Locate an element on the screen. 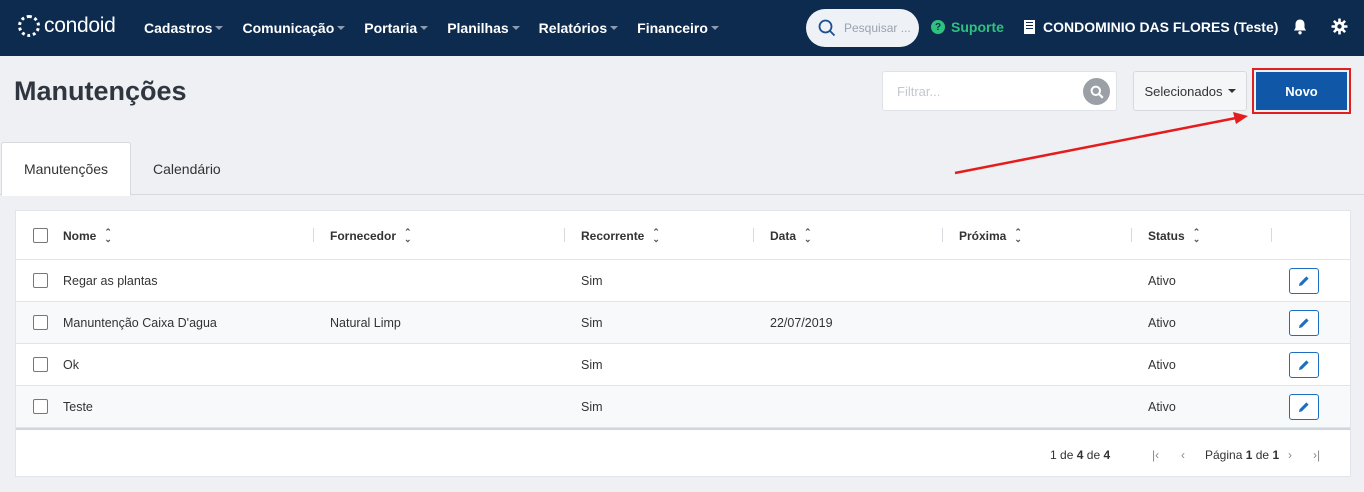 This screenshot has width=1364, height=492. support-label: Suporte is located at coordinates (977, 27).